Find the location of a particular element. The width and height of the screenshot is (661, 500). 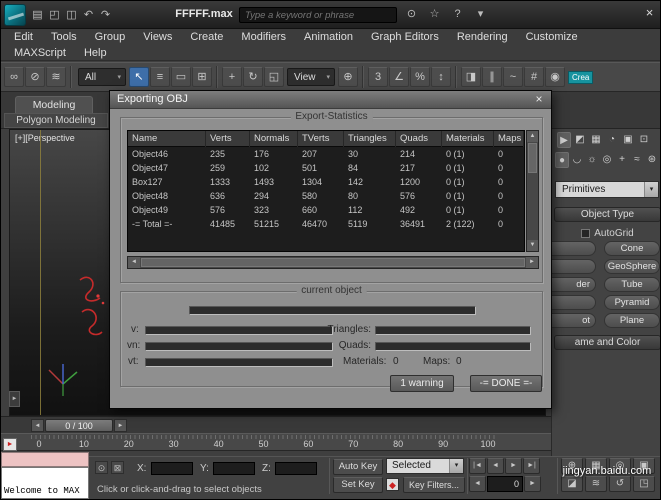

time-slider-handle: 0 / 100 is located at coordinates (79, 425).